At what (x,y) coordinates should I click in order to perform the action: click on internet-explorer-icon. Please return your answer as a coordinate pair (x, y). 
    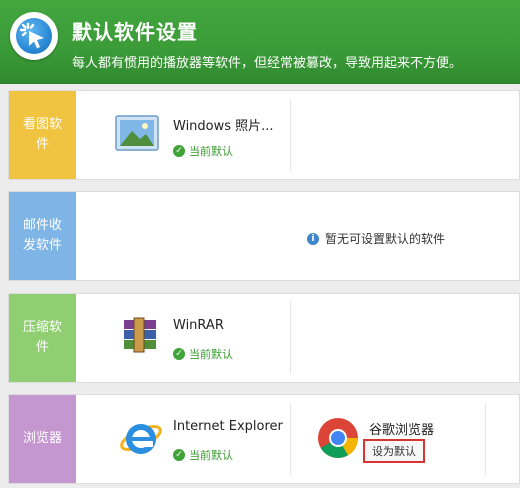
    Looking at the image, I should click on (141, 438).